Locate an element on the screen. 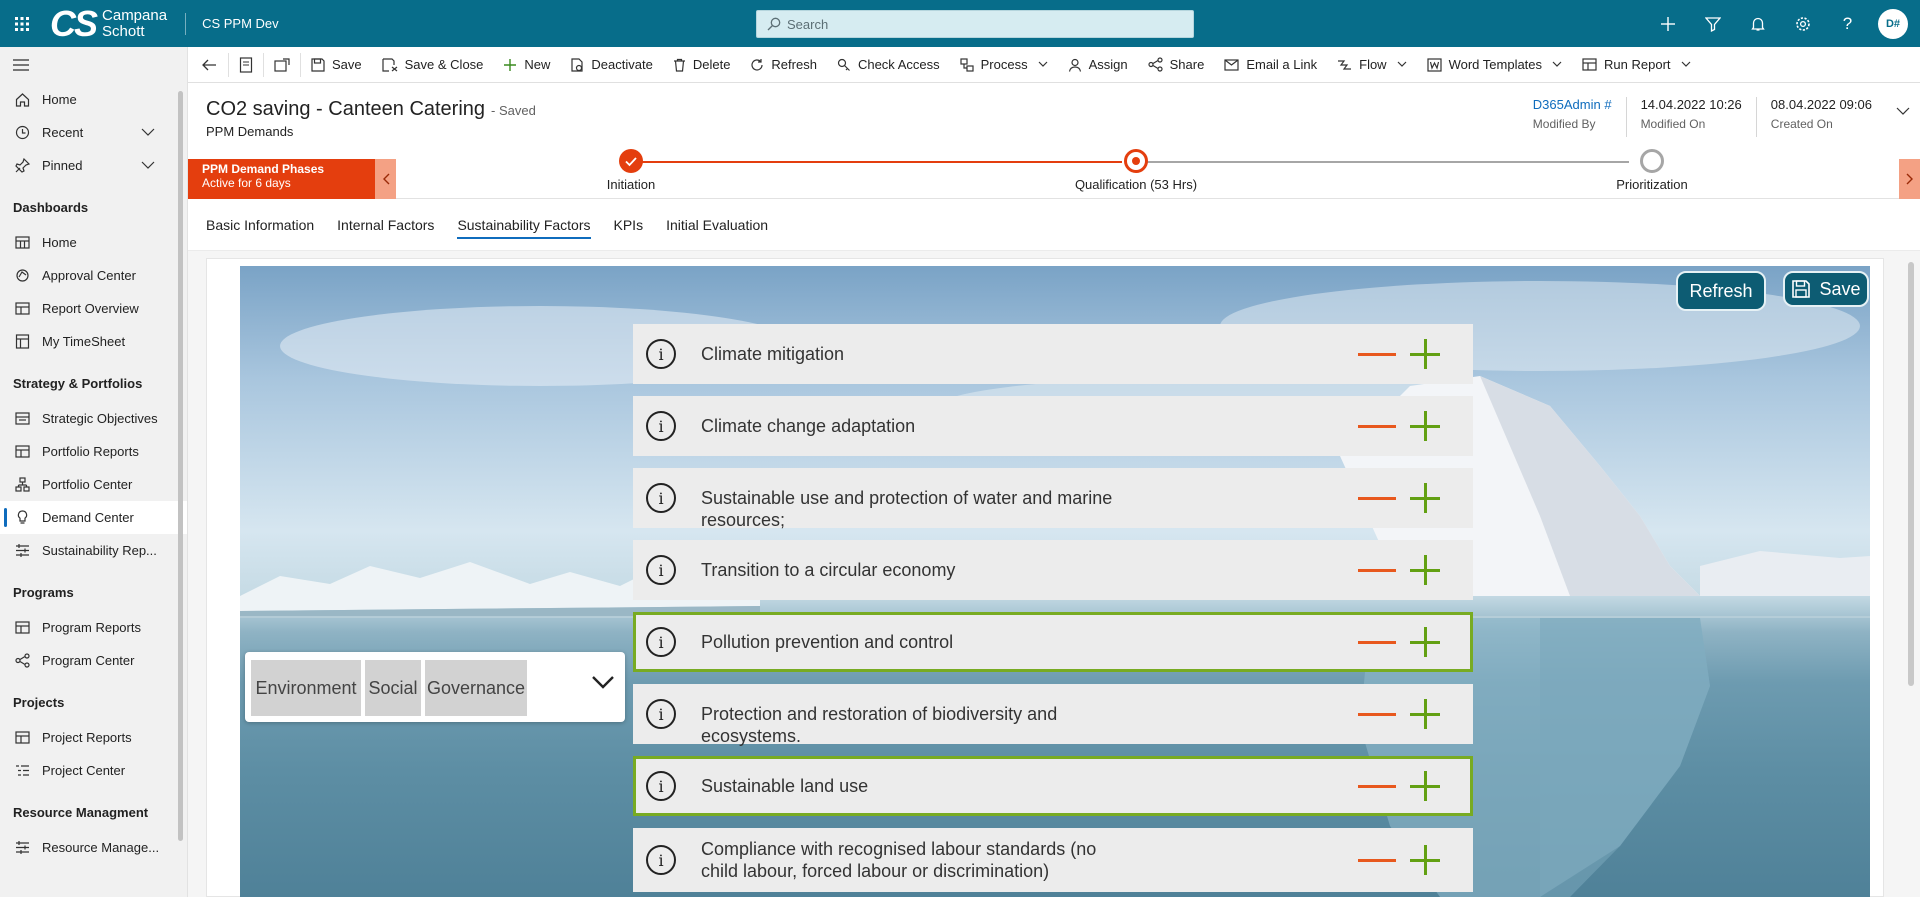 The width and height of the screenshot is (1920, 897). esg-tab-social: Social is located at coordinates (393, 688).